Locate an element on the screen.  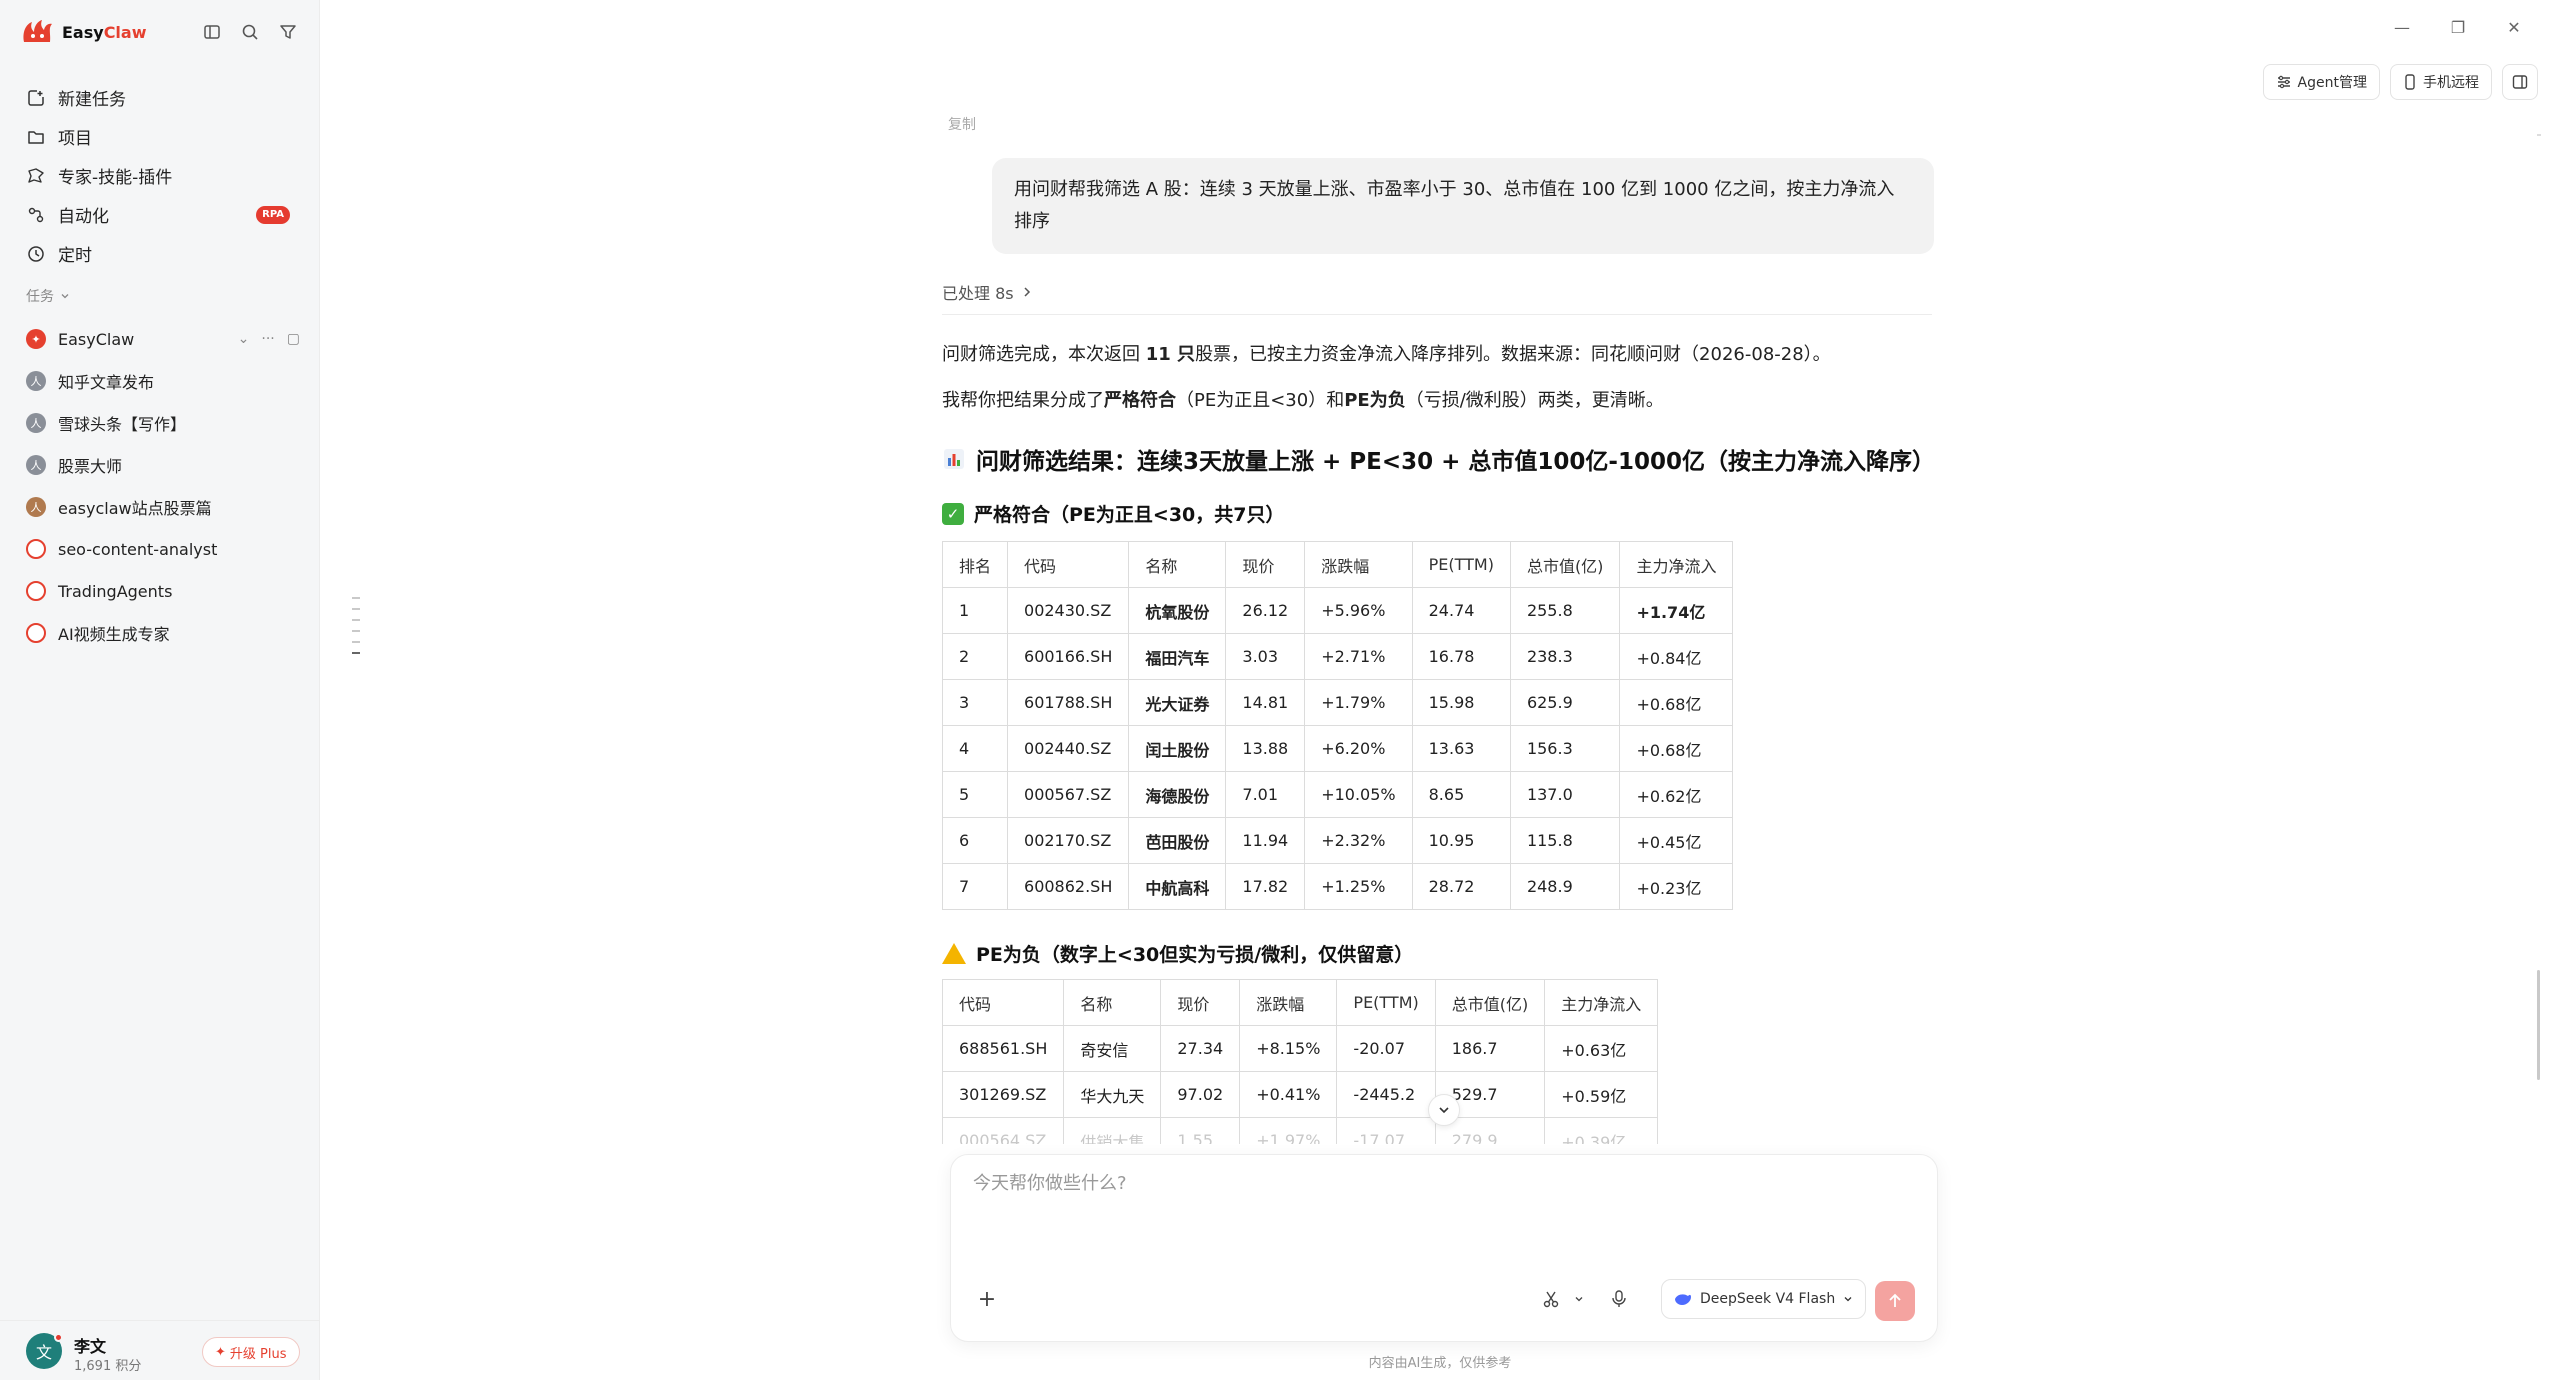
col-header: 现价 is located at coordinates (1200, 1002).